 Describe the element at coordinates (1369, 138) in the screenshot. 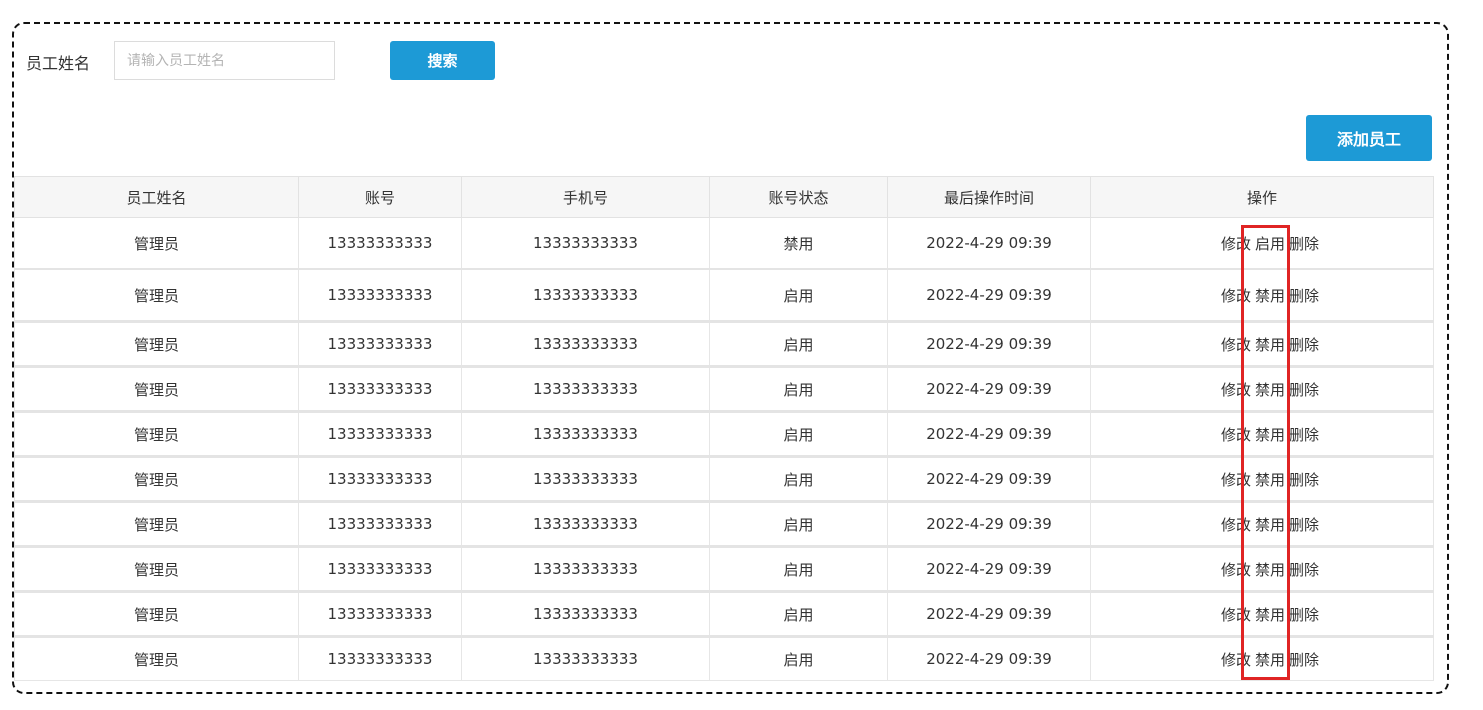

I see `add-employee-button: 添加员工` at that location.